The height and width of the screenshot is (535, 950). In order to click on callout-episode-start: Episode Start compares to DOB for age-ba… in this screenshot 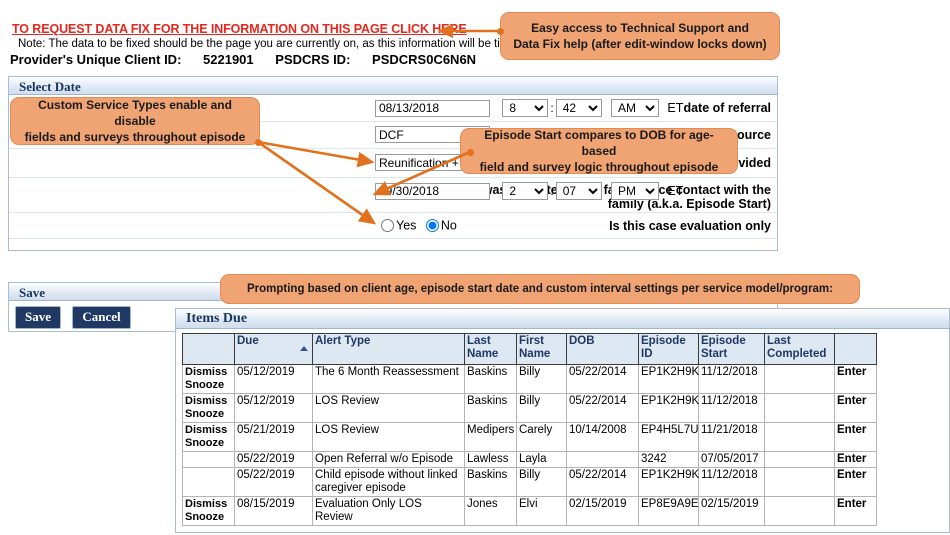, I will do `click(599, 151)`.